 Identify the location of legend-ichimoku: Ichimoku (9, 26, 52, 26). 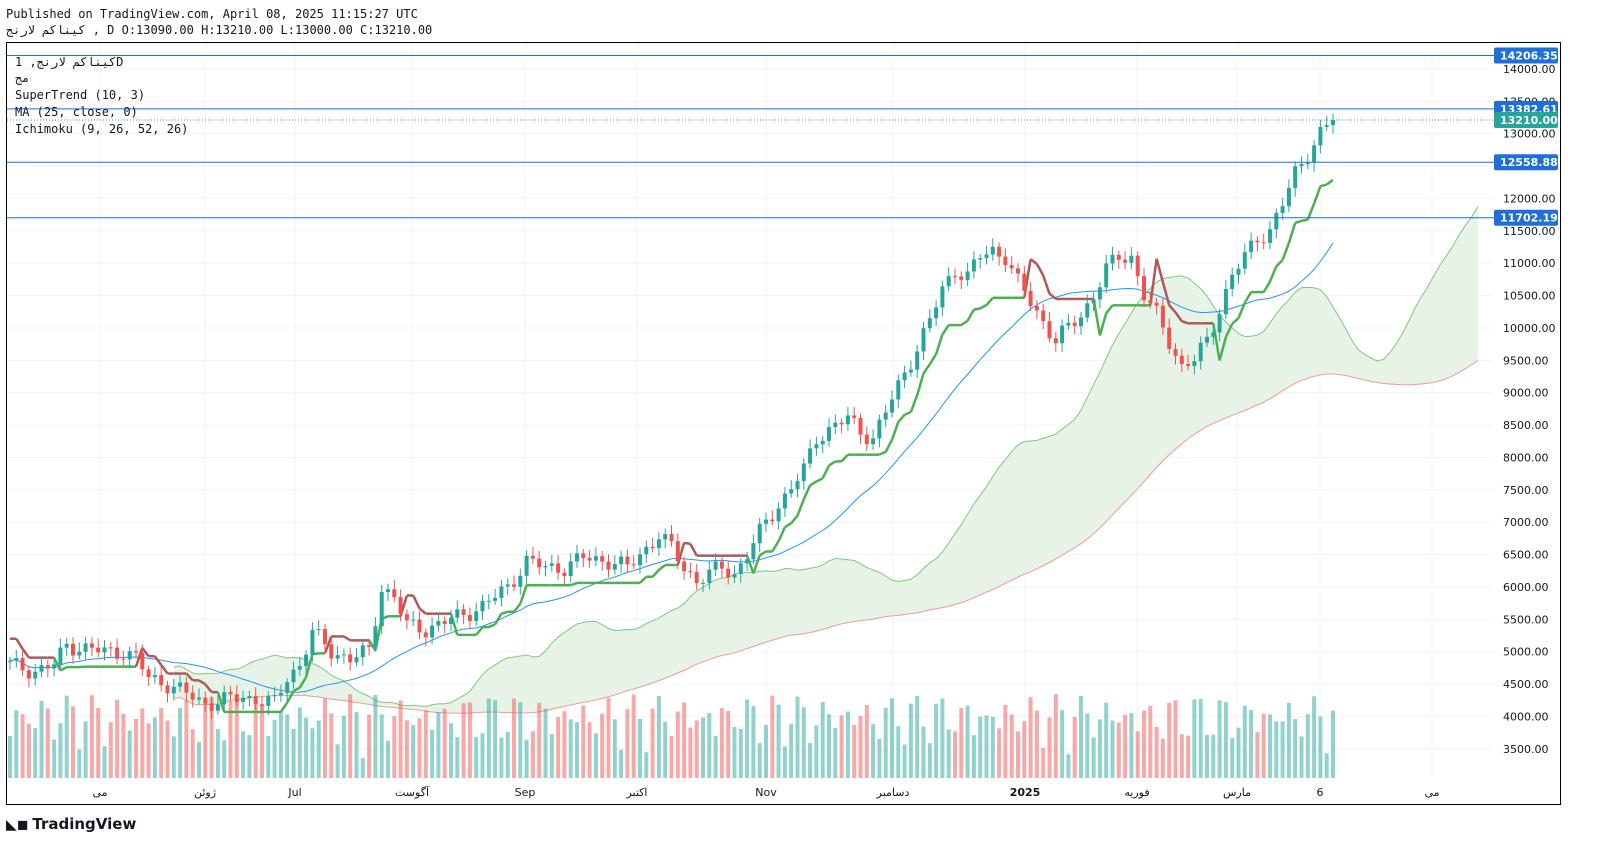
(101, 129).